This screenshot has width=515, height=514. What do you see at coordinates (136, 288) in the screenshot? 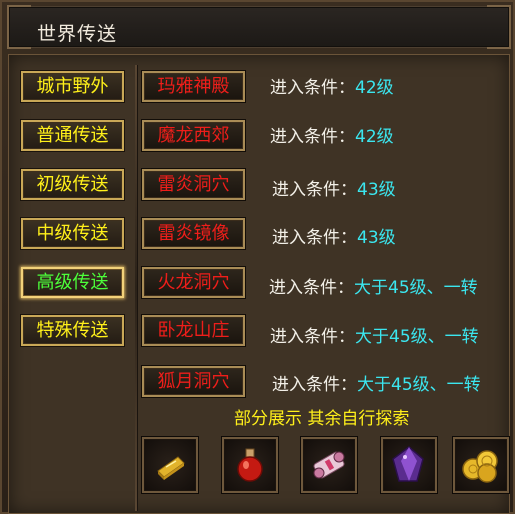
I see `column-divider` at bounding box center [136, 288].